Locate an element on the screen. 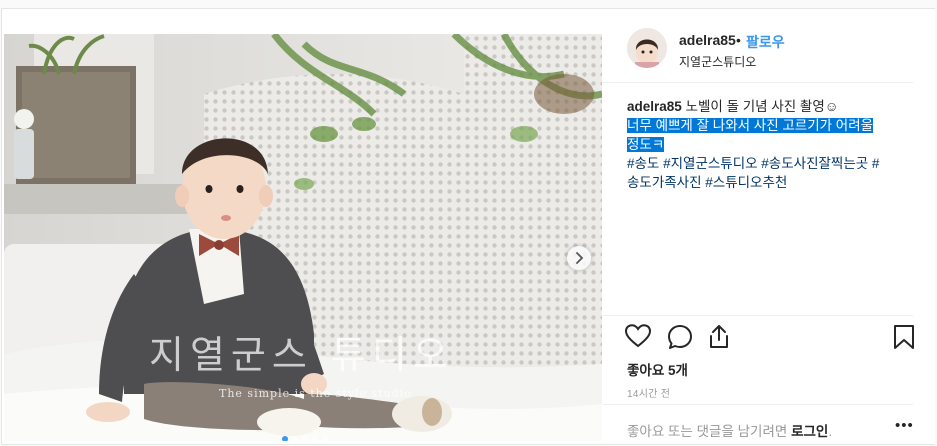  caption-selected-text: 정도ㅋ is located at coordinates (646, 144).